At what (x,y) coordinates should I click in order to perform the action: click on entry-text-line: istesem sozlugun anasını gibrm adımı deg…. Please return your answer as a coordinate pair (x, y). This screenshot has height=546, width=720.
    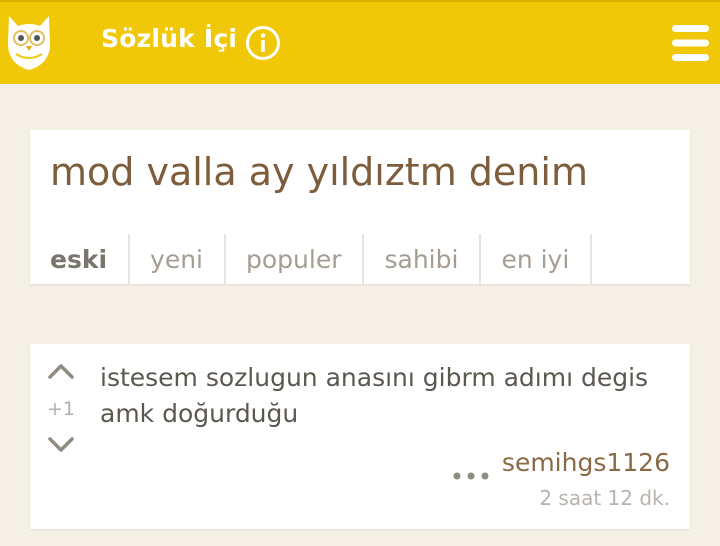
    Looking at the image, I should click on (374, 377).